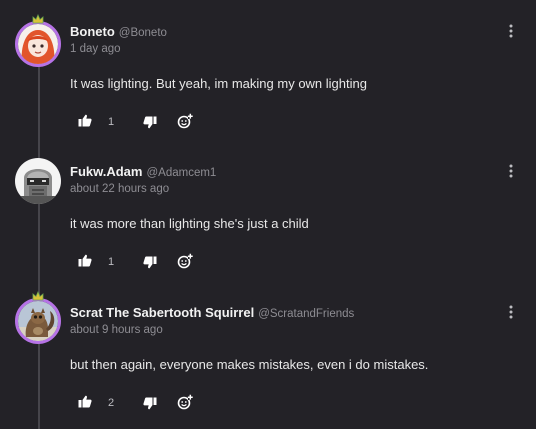  I want to click on like-count: 2, so click(111, 403).